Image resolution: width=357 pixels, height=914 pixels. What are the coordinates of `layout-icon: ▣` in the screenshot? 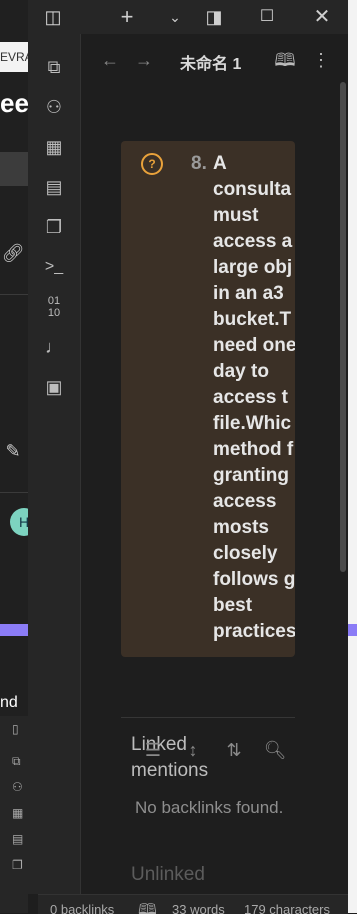 It's located at (54, 387).